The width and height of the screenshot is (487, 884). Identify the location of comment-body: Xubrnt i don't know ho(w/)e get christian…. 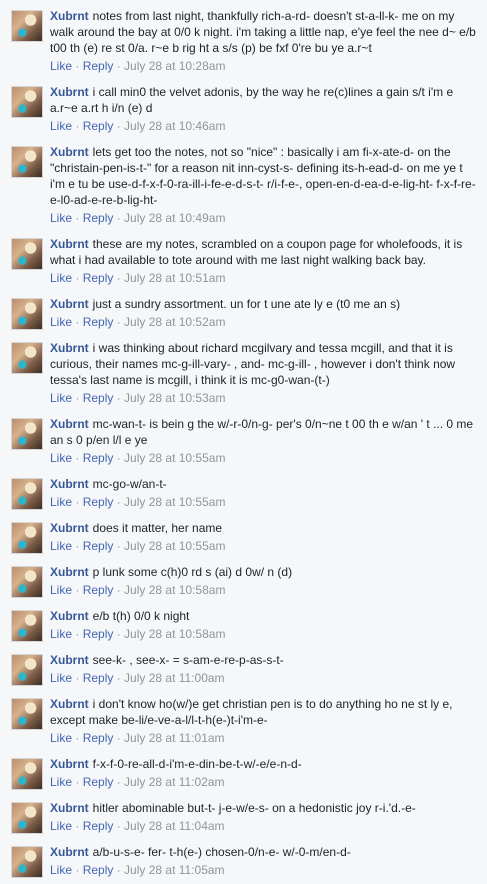
(264, 723).